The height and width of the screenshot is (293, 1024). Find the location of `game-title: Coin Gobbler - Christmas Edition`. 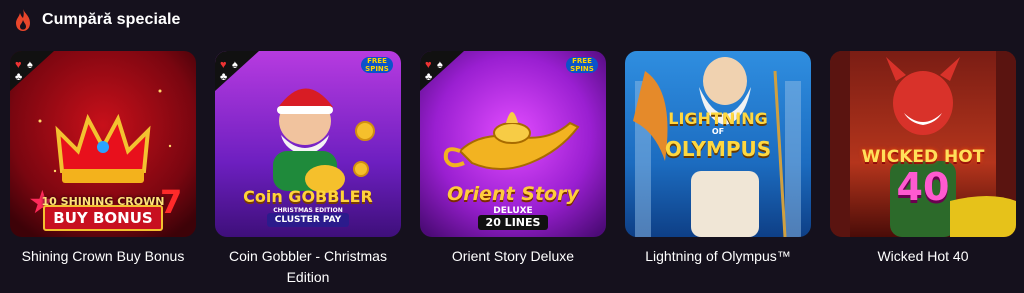

game-title: Coin Gobbler - Christmas Edition is located at coordinates (308, 267).